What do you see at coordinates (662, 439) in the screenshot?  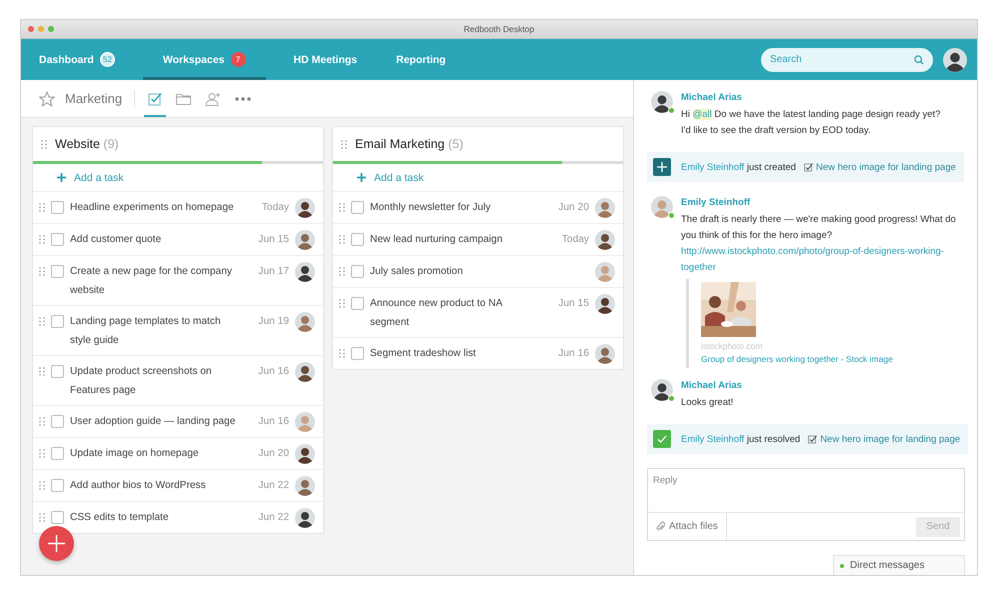 I see `check-icon` at bounding box center [662, 439].